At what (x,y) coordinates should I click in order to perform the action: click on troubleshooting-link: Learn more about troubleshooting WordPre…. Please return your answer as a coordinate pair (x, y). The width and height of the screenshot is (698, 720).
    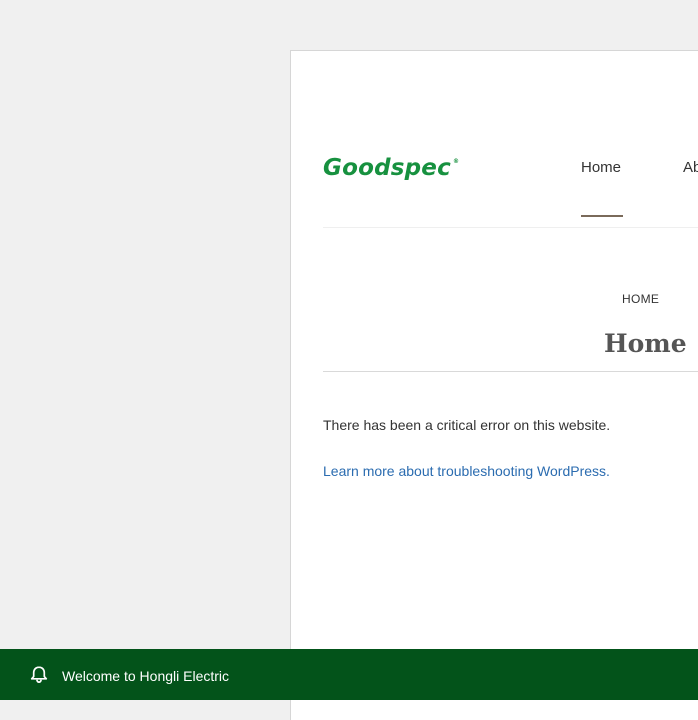
    Looking at the image, I should click on (466, 471).